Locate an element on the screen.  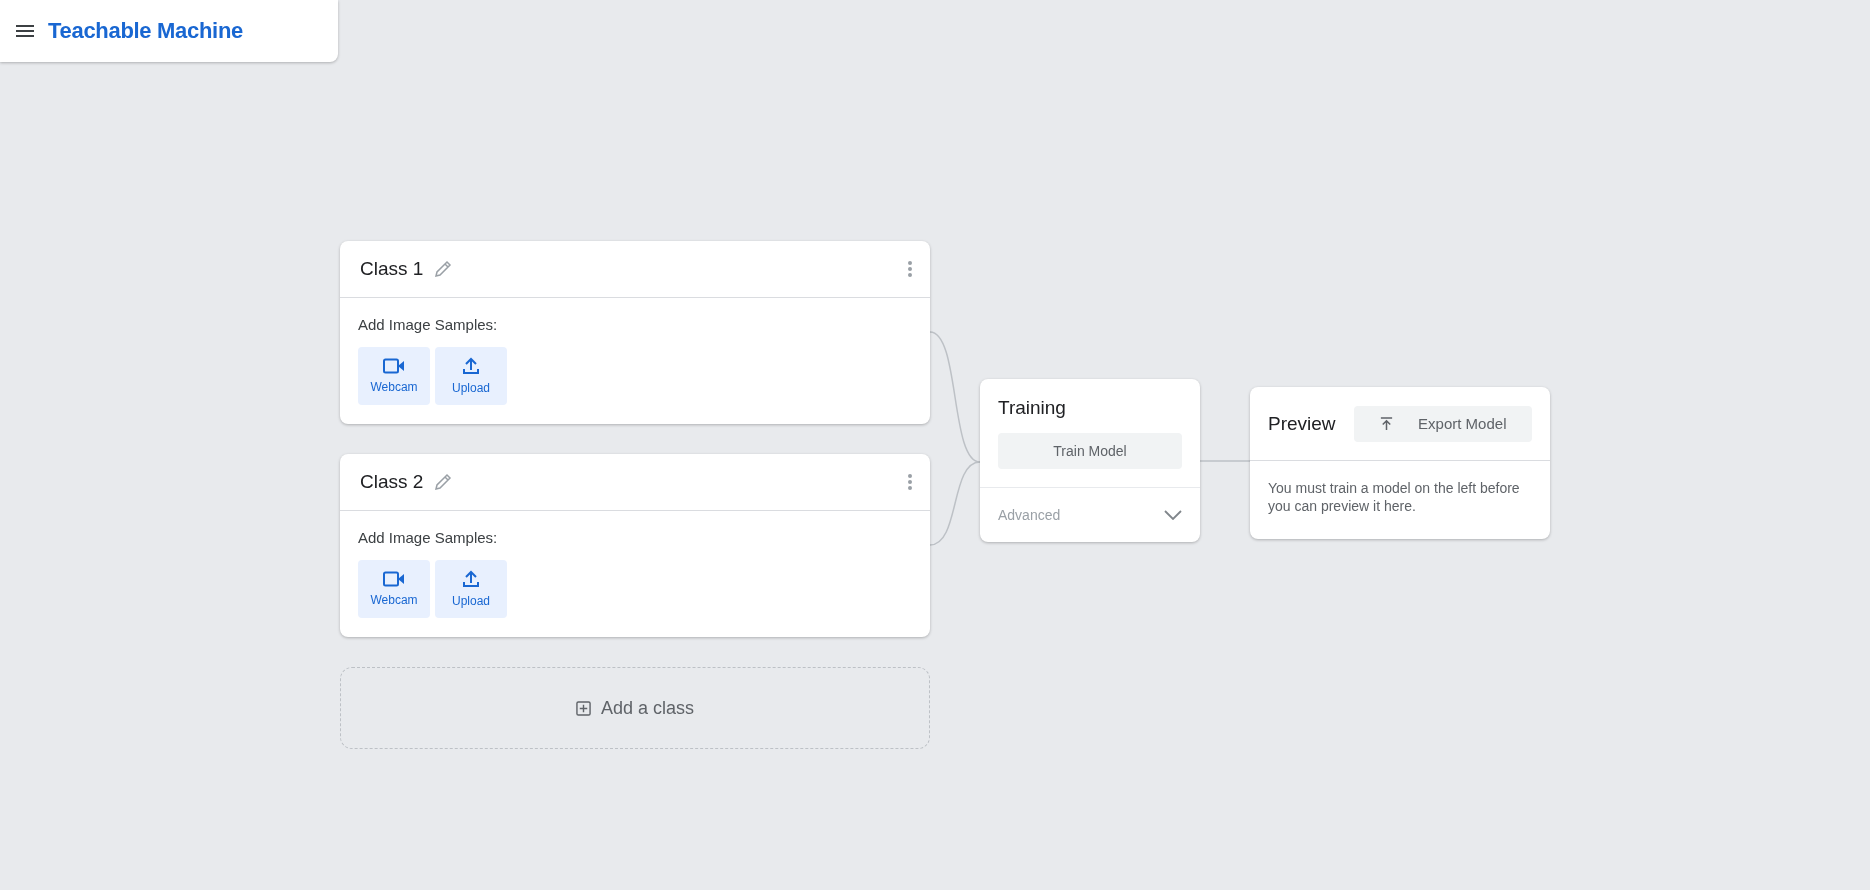
class-name: Class 1 is located at coordinates (392, 269).